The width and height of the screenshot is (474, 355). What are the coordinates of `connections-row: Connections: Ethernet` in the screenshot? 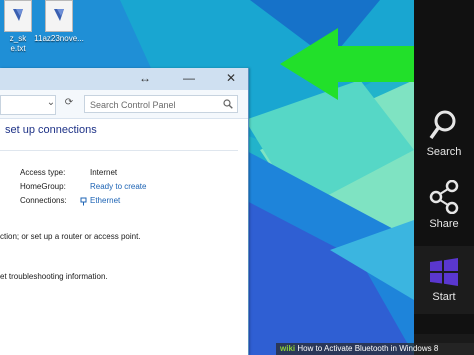 It's located at (120, 201).